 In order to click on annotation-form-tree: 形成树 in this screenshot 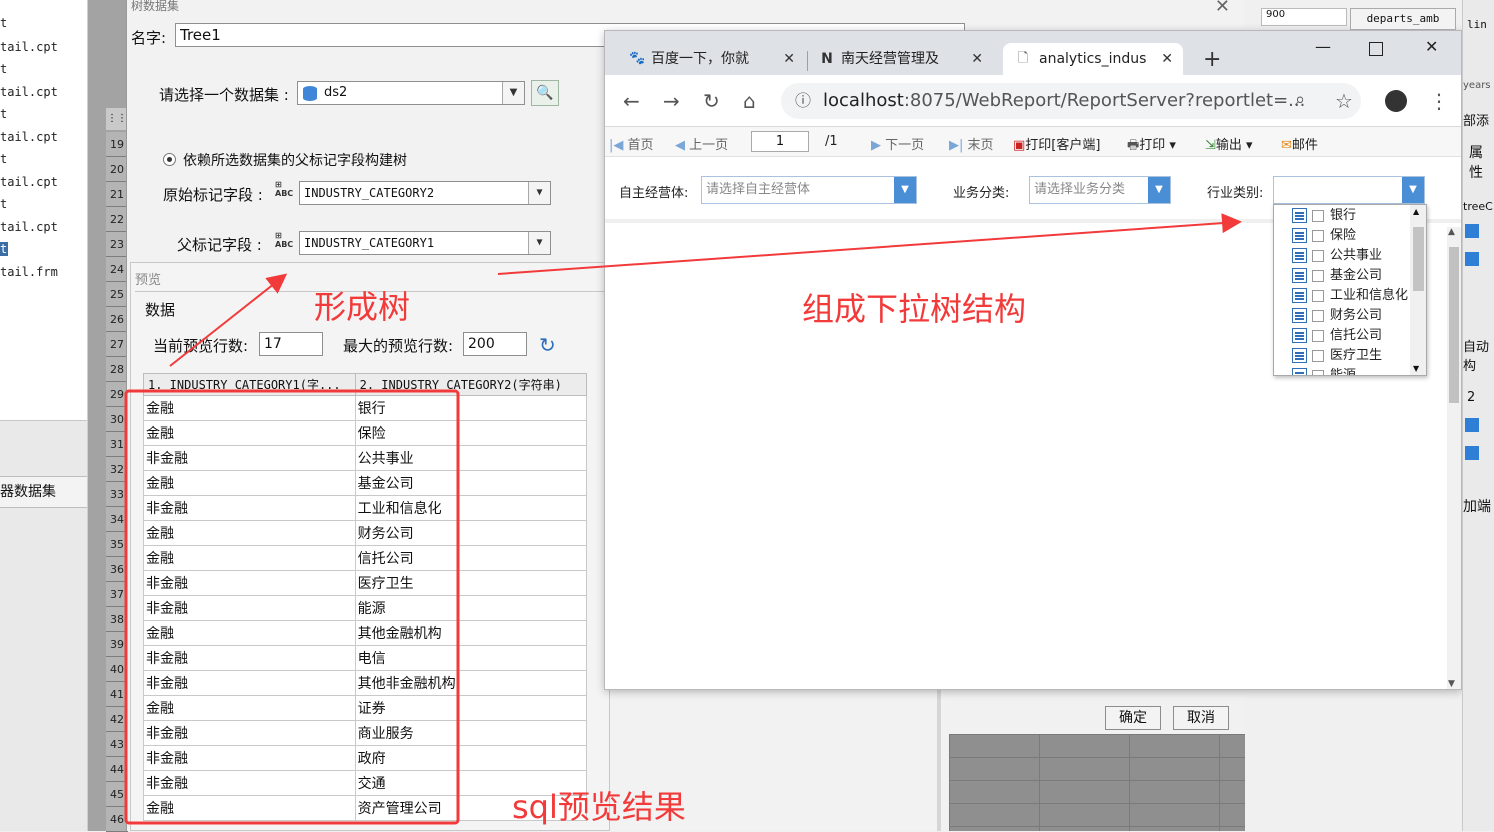, I will do `click(362, 307)`.